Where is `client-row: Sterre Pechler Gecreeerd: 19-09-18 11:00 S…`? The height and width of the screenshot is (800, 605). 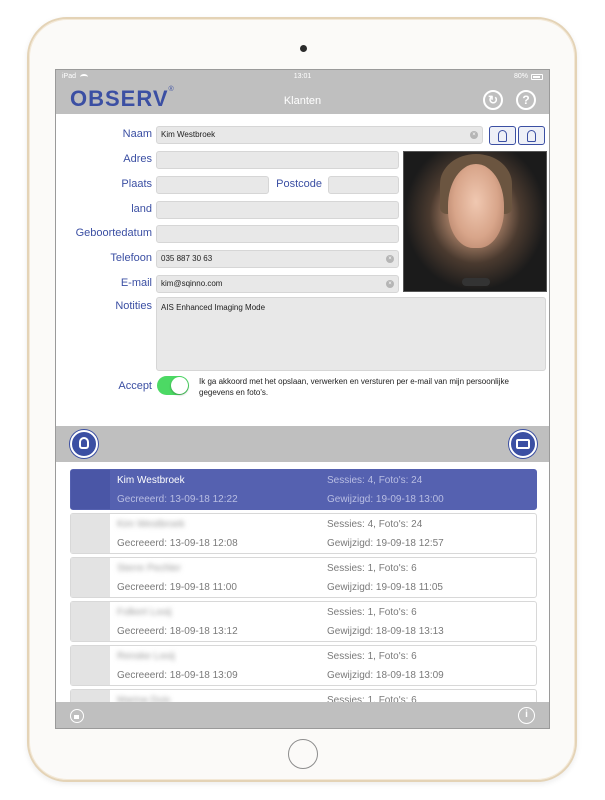 client-row: Sterre Pechler Gecreeerd: 19-09-18 11:00 S… is located at coordinates (303, 577).